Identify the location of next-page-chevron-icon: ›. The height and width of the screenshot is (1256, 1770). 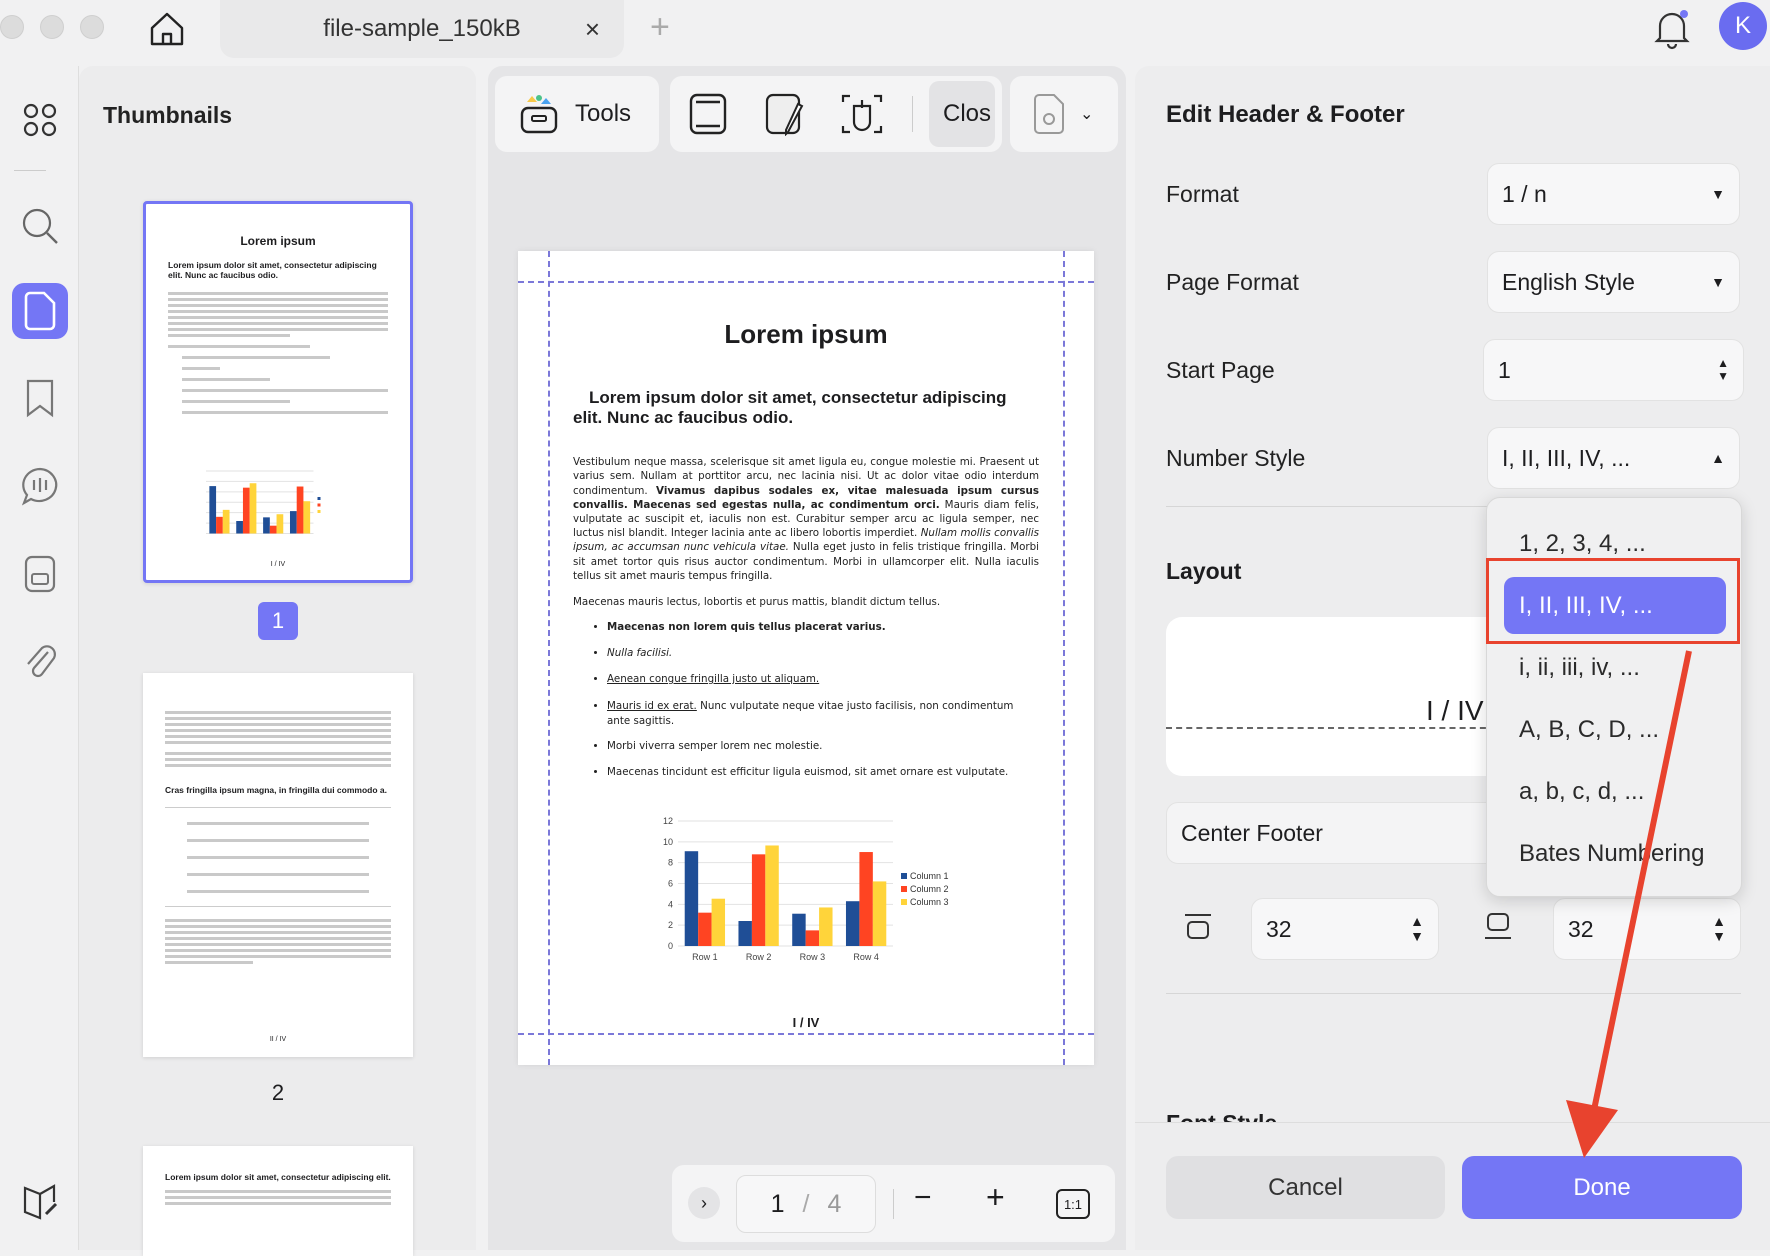
(704, 1203).